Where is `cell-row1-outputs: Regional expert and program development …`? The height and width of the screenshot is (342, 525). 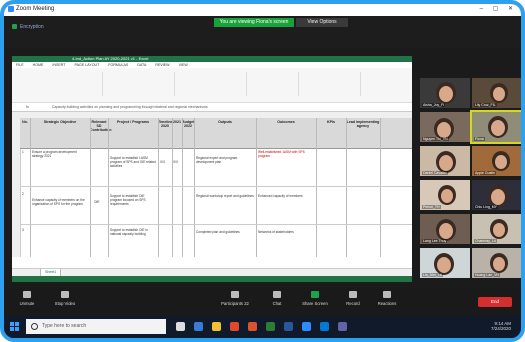
cell-row1-outputs: Regional expert and program development … is located at coordinates (225, 160).